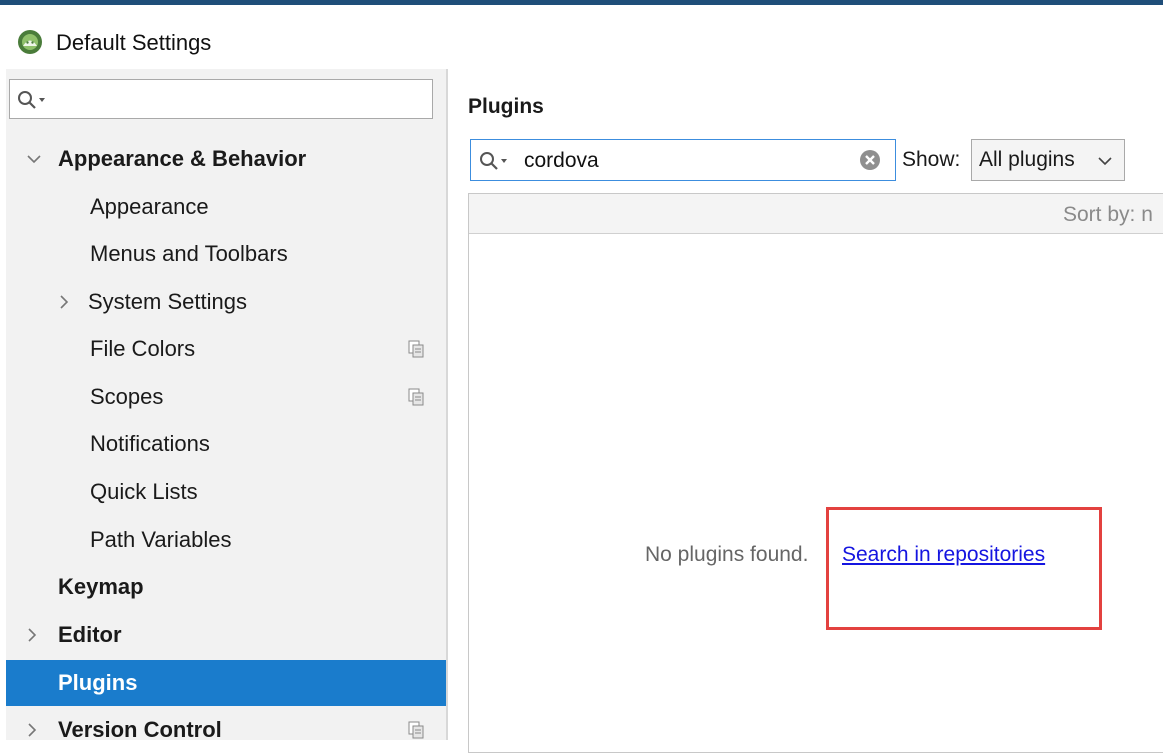 The width and height of the screenshot is (1163, 753). I want to click on sidebar-item-version-control: Version Control, so click(226, 730).